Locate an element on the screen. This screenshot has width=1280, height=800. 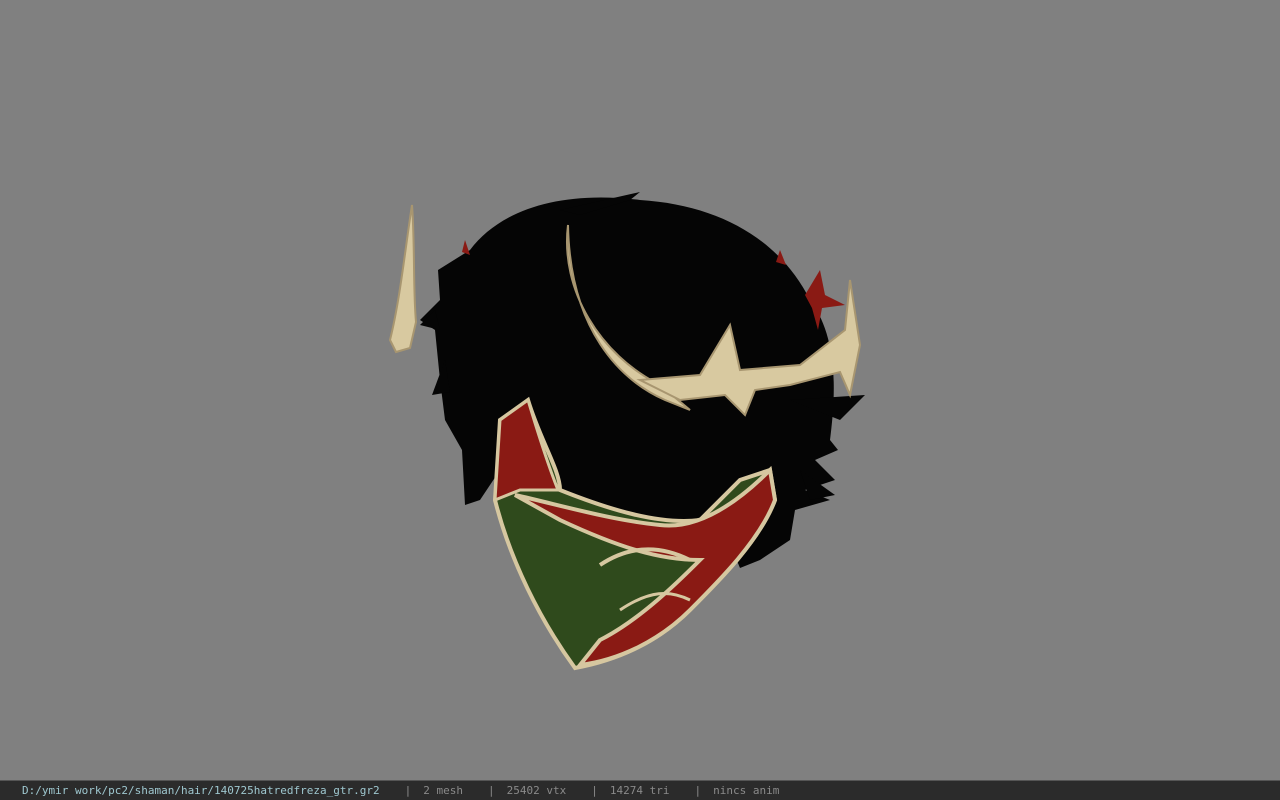
animation-status: nincs anim is located at coordinates (746, 790).